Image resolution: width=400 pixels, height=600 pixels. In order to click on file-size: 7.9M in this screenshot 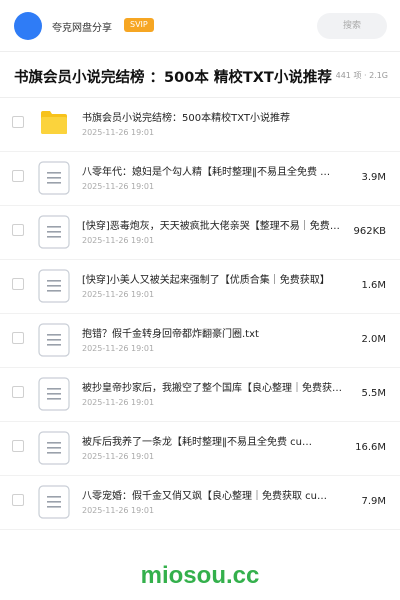, I will do `click(373, 501)`.